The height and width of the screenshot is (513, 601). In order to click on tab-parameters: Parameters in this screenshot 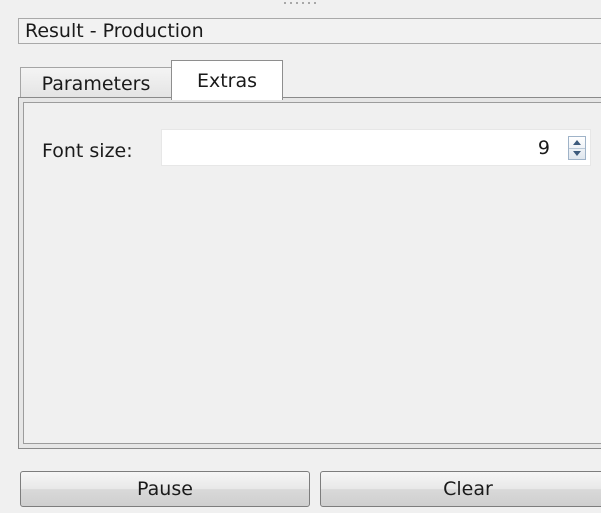, I will do `click(96, 83)`.